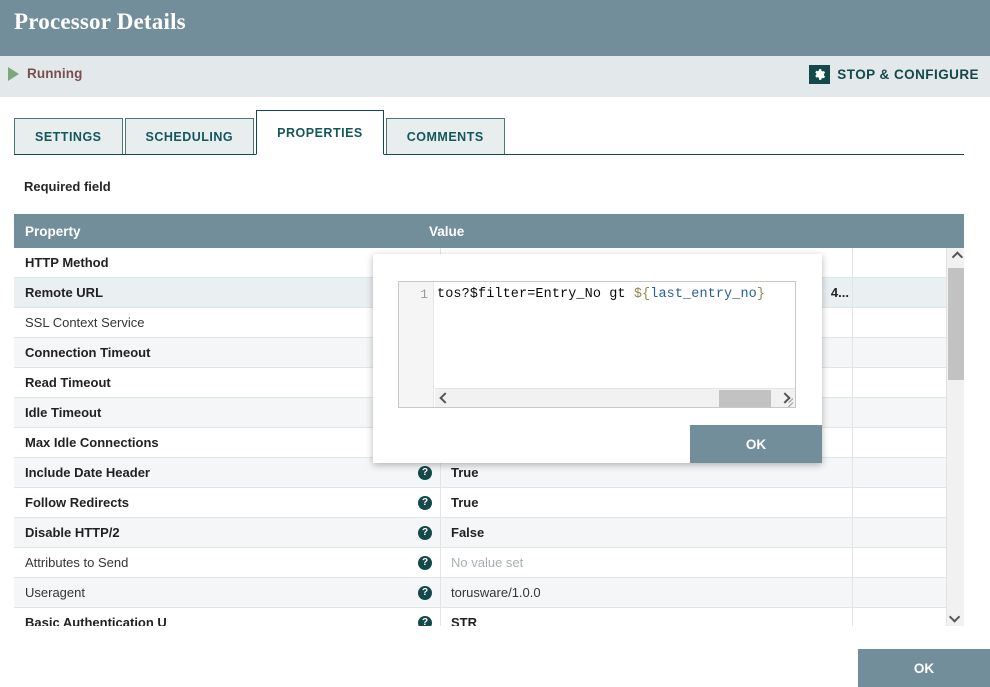  What do you see at coordinates (55, 592) in the screenshot?
I see `property-name-cell: Useragent` at bounding box center [55, 592].